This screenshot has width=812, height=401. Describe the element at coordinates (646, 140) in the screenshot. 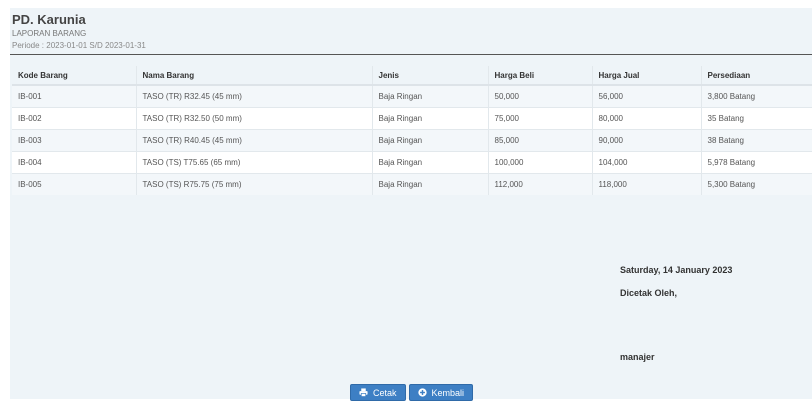

I see `cell-harga-jual: 90,000` at that location.